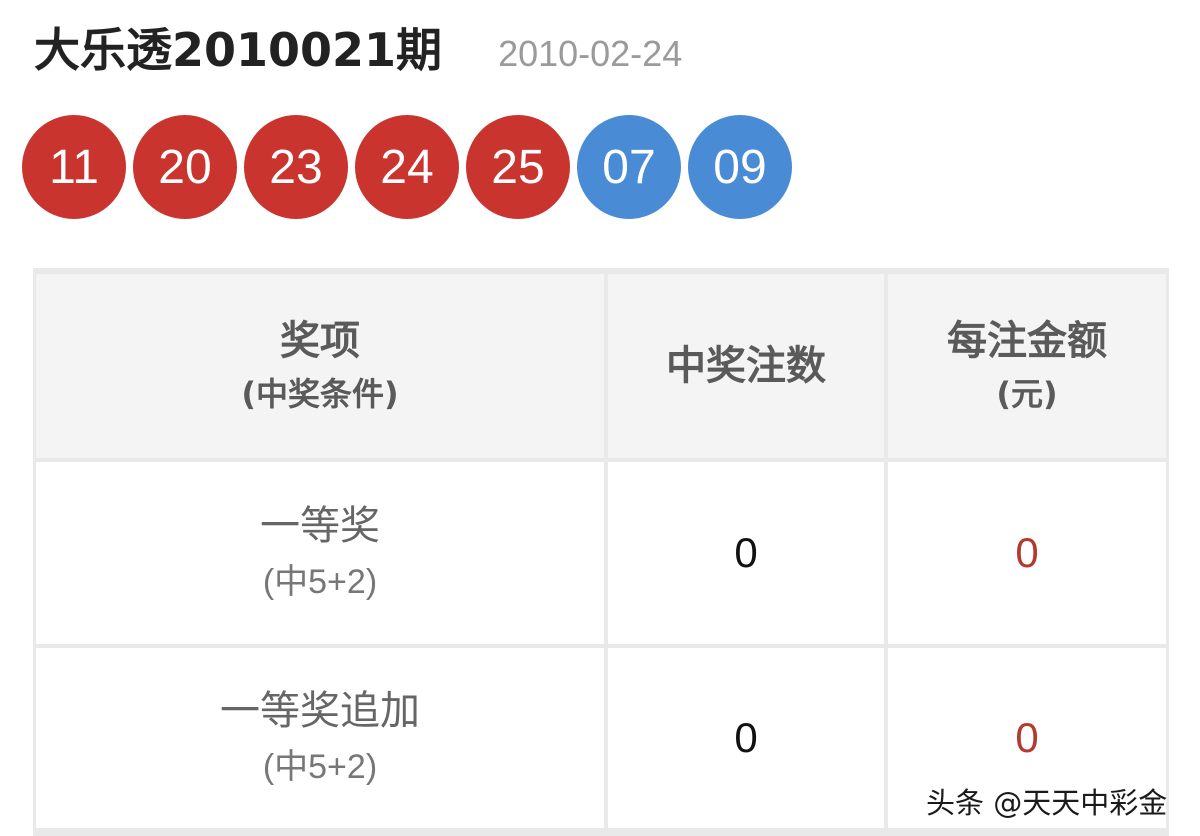 The image size is (1200, 836). What do you see at coordinates (518, 167) in the screenshot?
I see `front-ball-5: 25` at bounding box center [518, 167].